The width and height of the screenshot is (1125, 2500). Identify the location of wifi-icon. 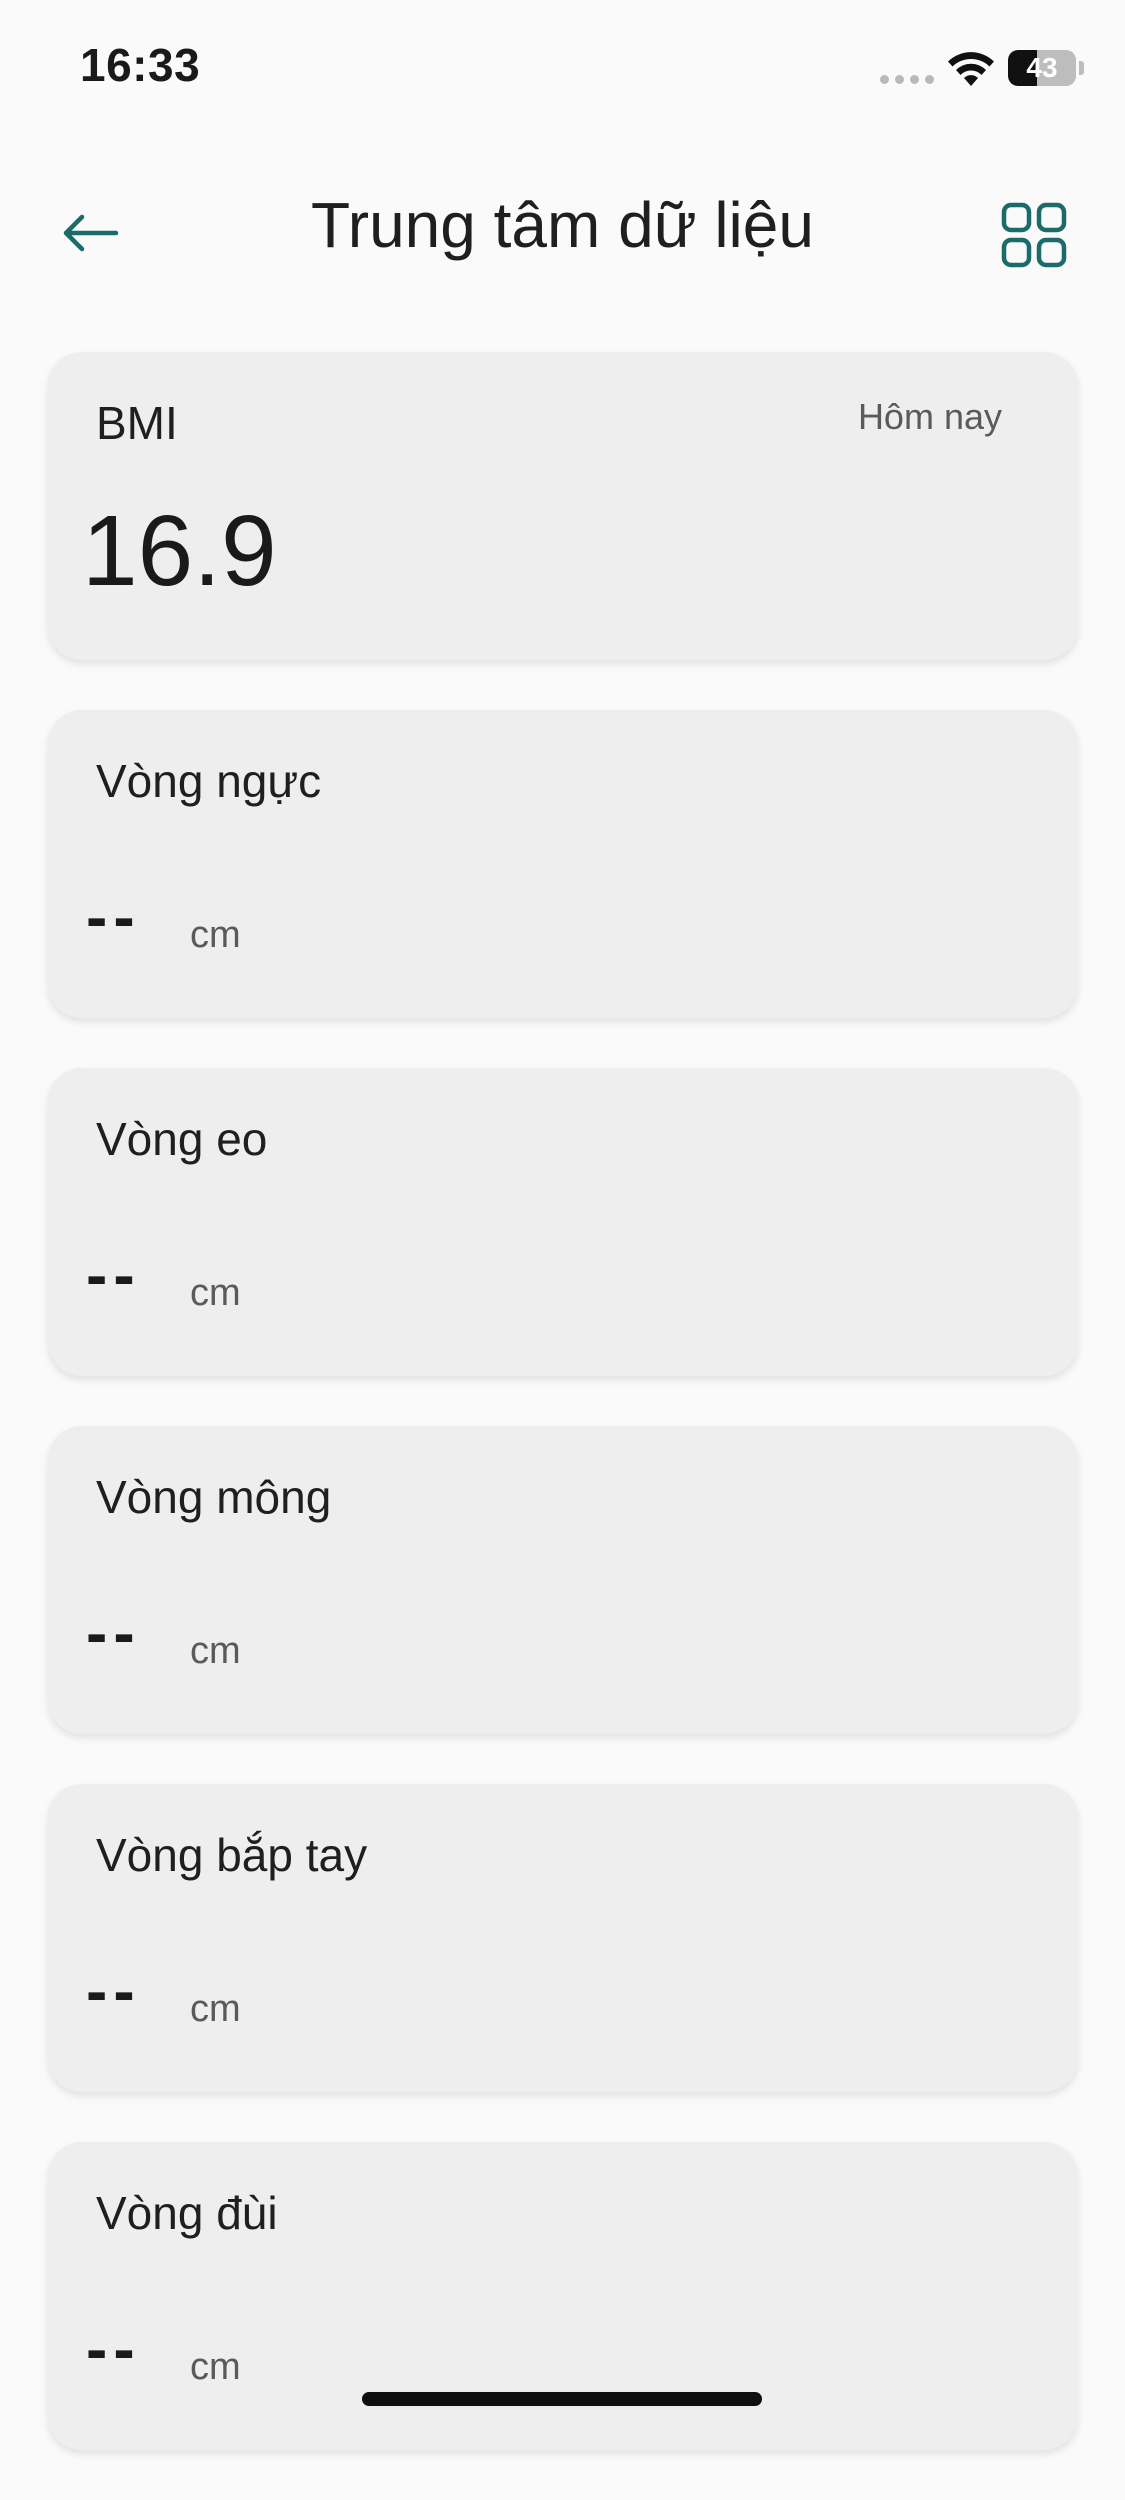
(971, 69).